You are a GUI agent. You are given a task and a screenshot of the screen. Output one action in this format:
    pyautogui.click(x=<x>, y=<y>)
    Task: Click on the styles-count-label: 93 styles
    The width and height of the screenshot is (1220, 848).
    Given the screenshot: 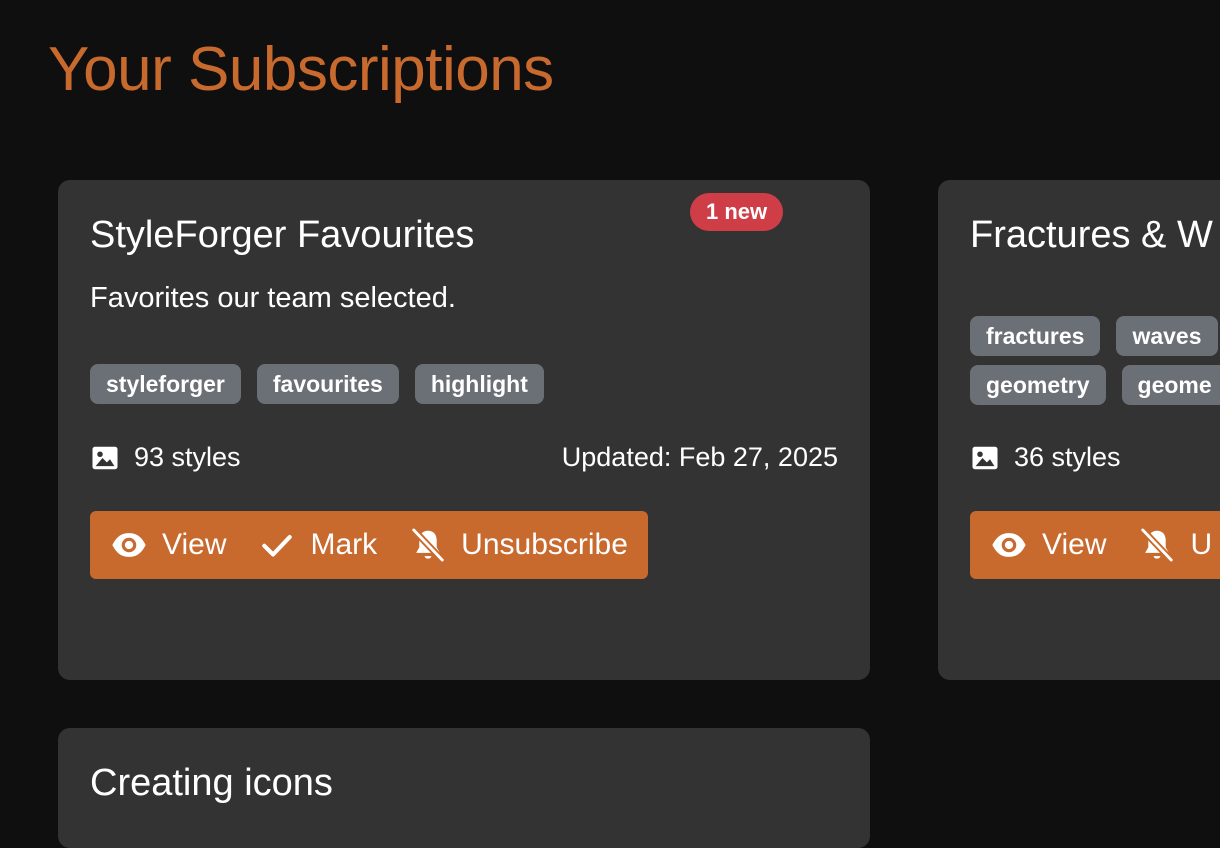 What is the action you would take?
    pyautogui.click(x=187, y=457)
    